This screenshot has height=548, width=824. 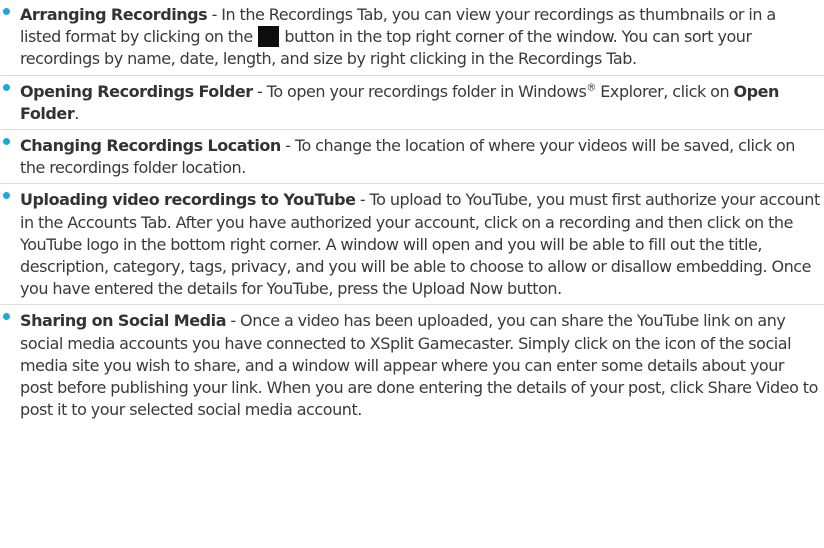 I want to click on item-title: Opening Recordings Folder, so click(x=136, y=91).